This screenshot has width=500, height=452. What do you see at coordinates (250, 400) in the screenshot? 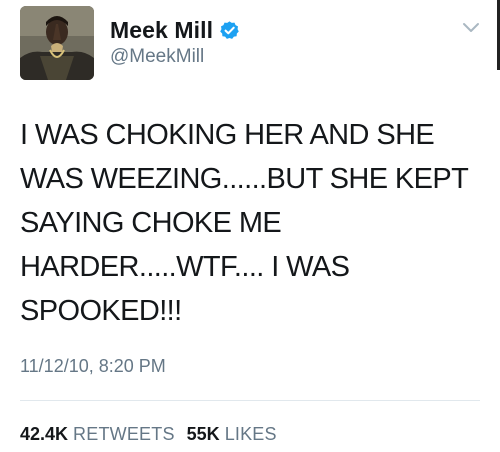
I see `stats-divider` at bounding box center [250, 400].